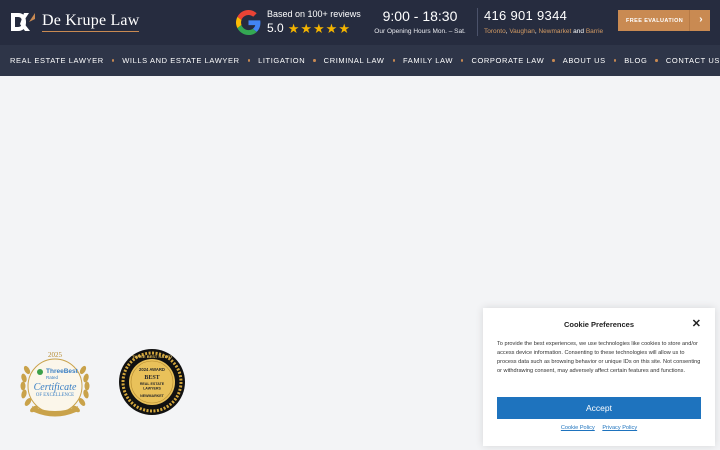  I want to click on nav-item-criminal-law: CRIMINAL LAW, so click(354, 60).